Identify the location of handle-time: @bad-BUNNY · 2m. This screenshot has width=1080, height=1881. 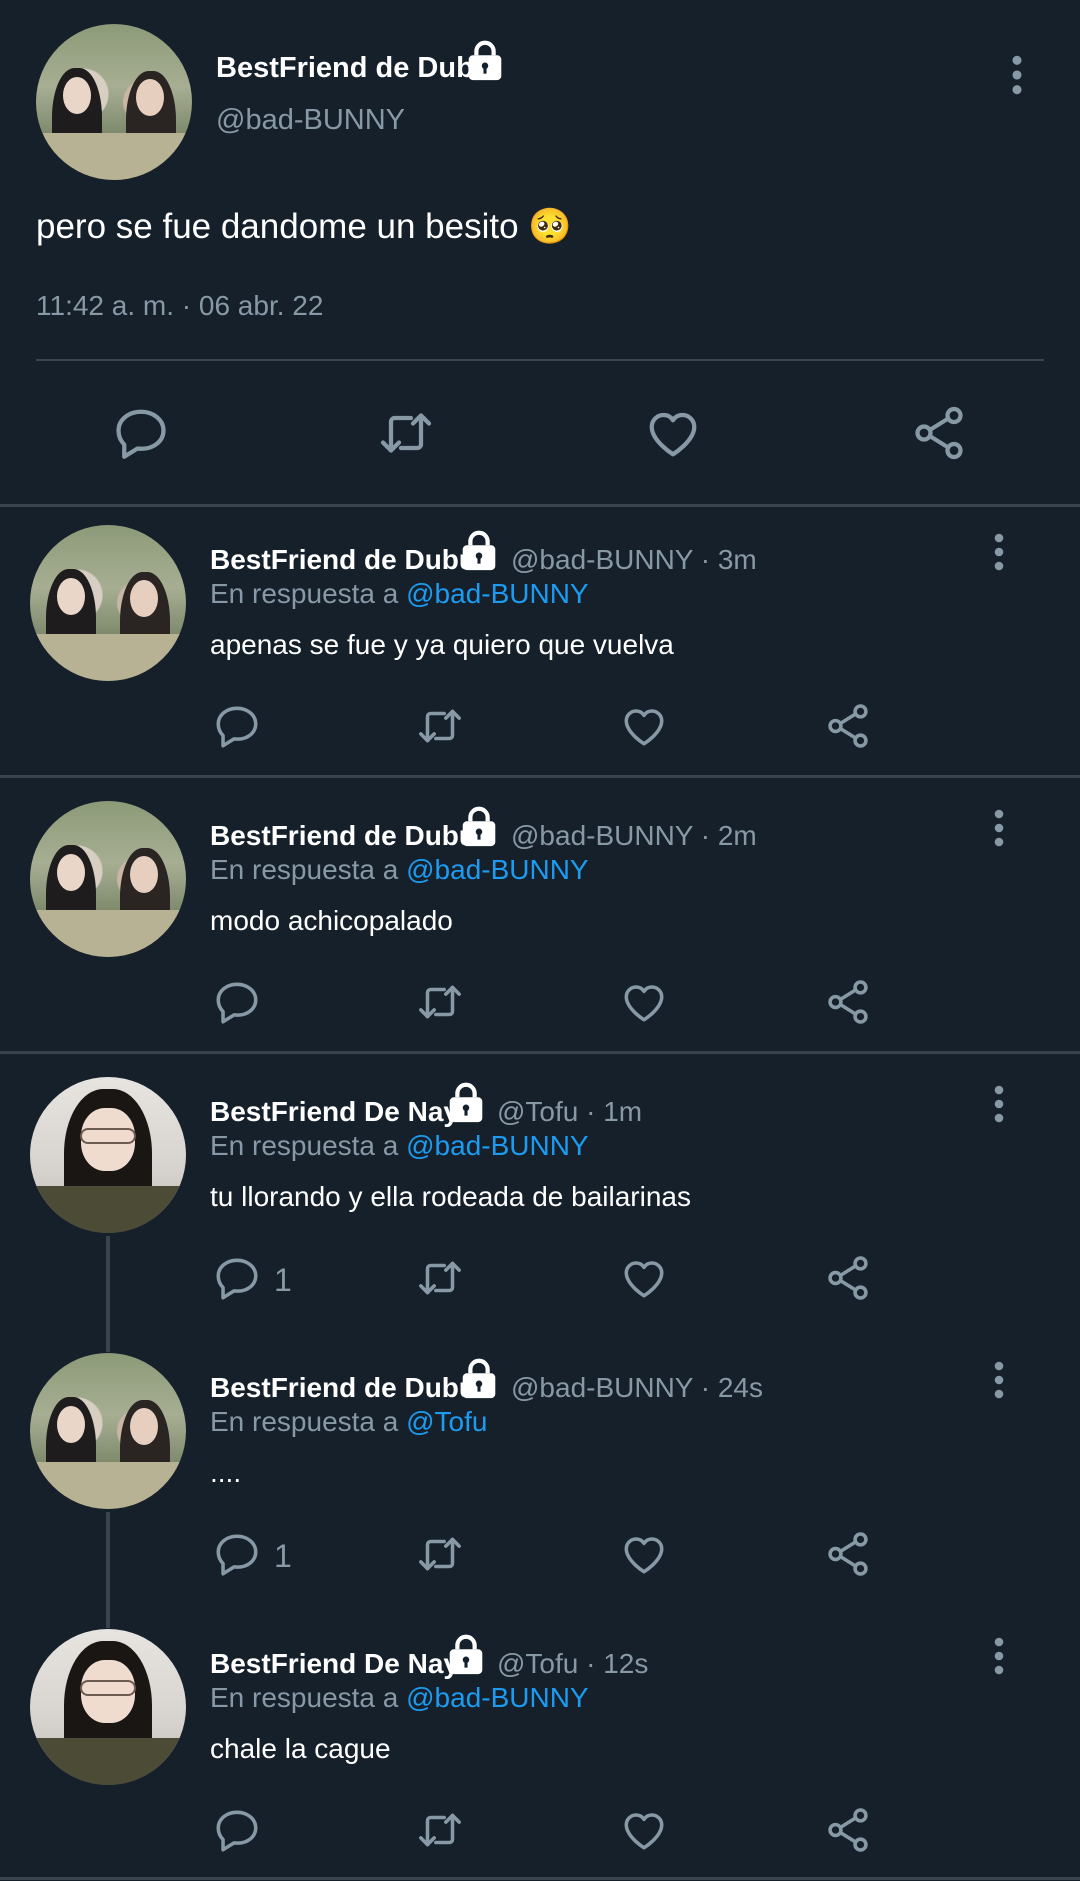
(634, 835).